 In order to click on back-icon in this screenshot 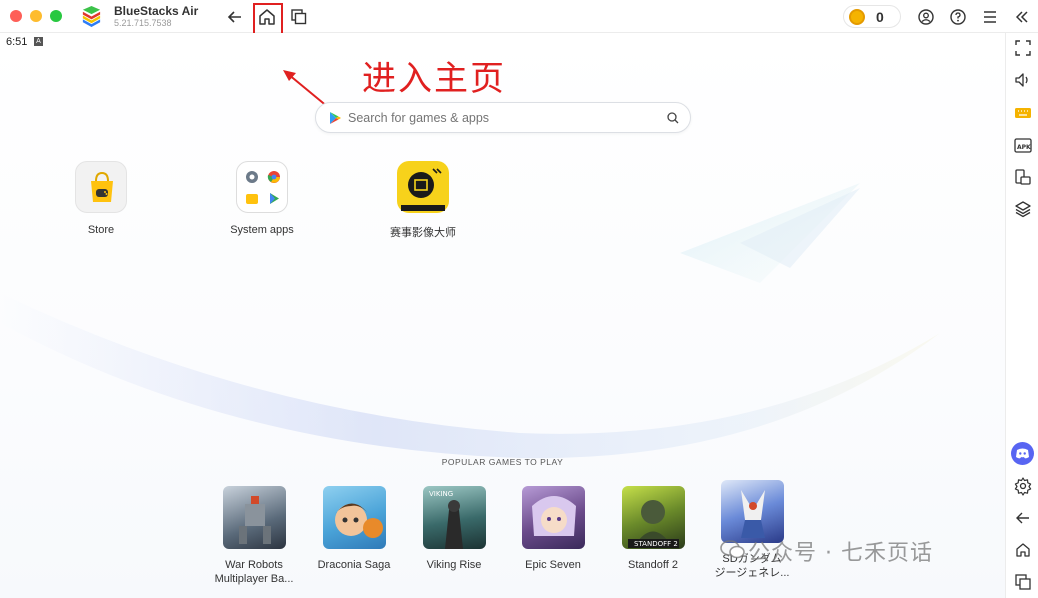, I will do `click(1023, 518)`.